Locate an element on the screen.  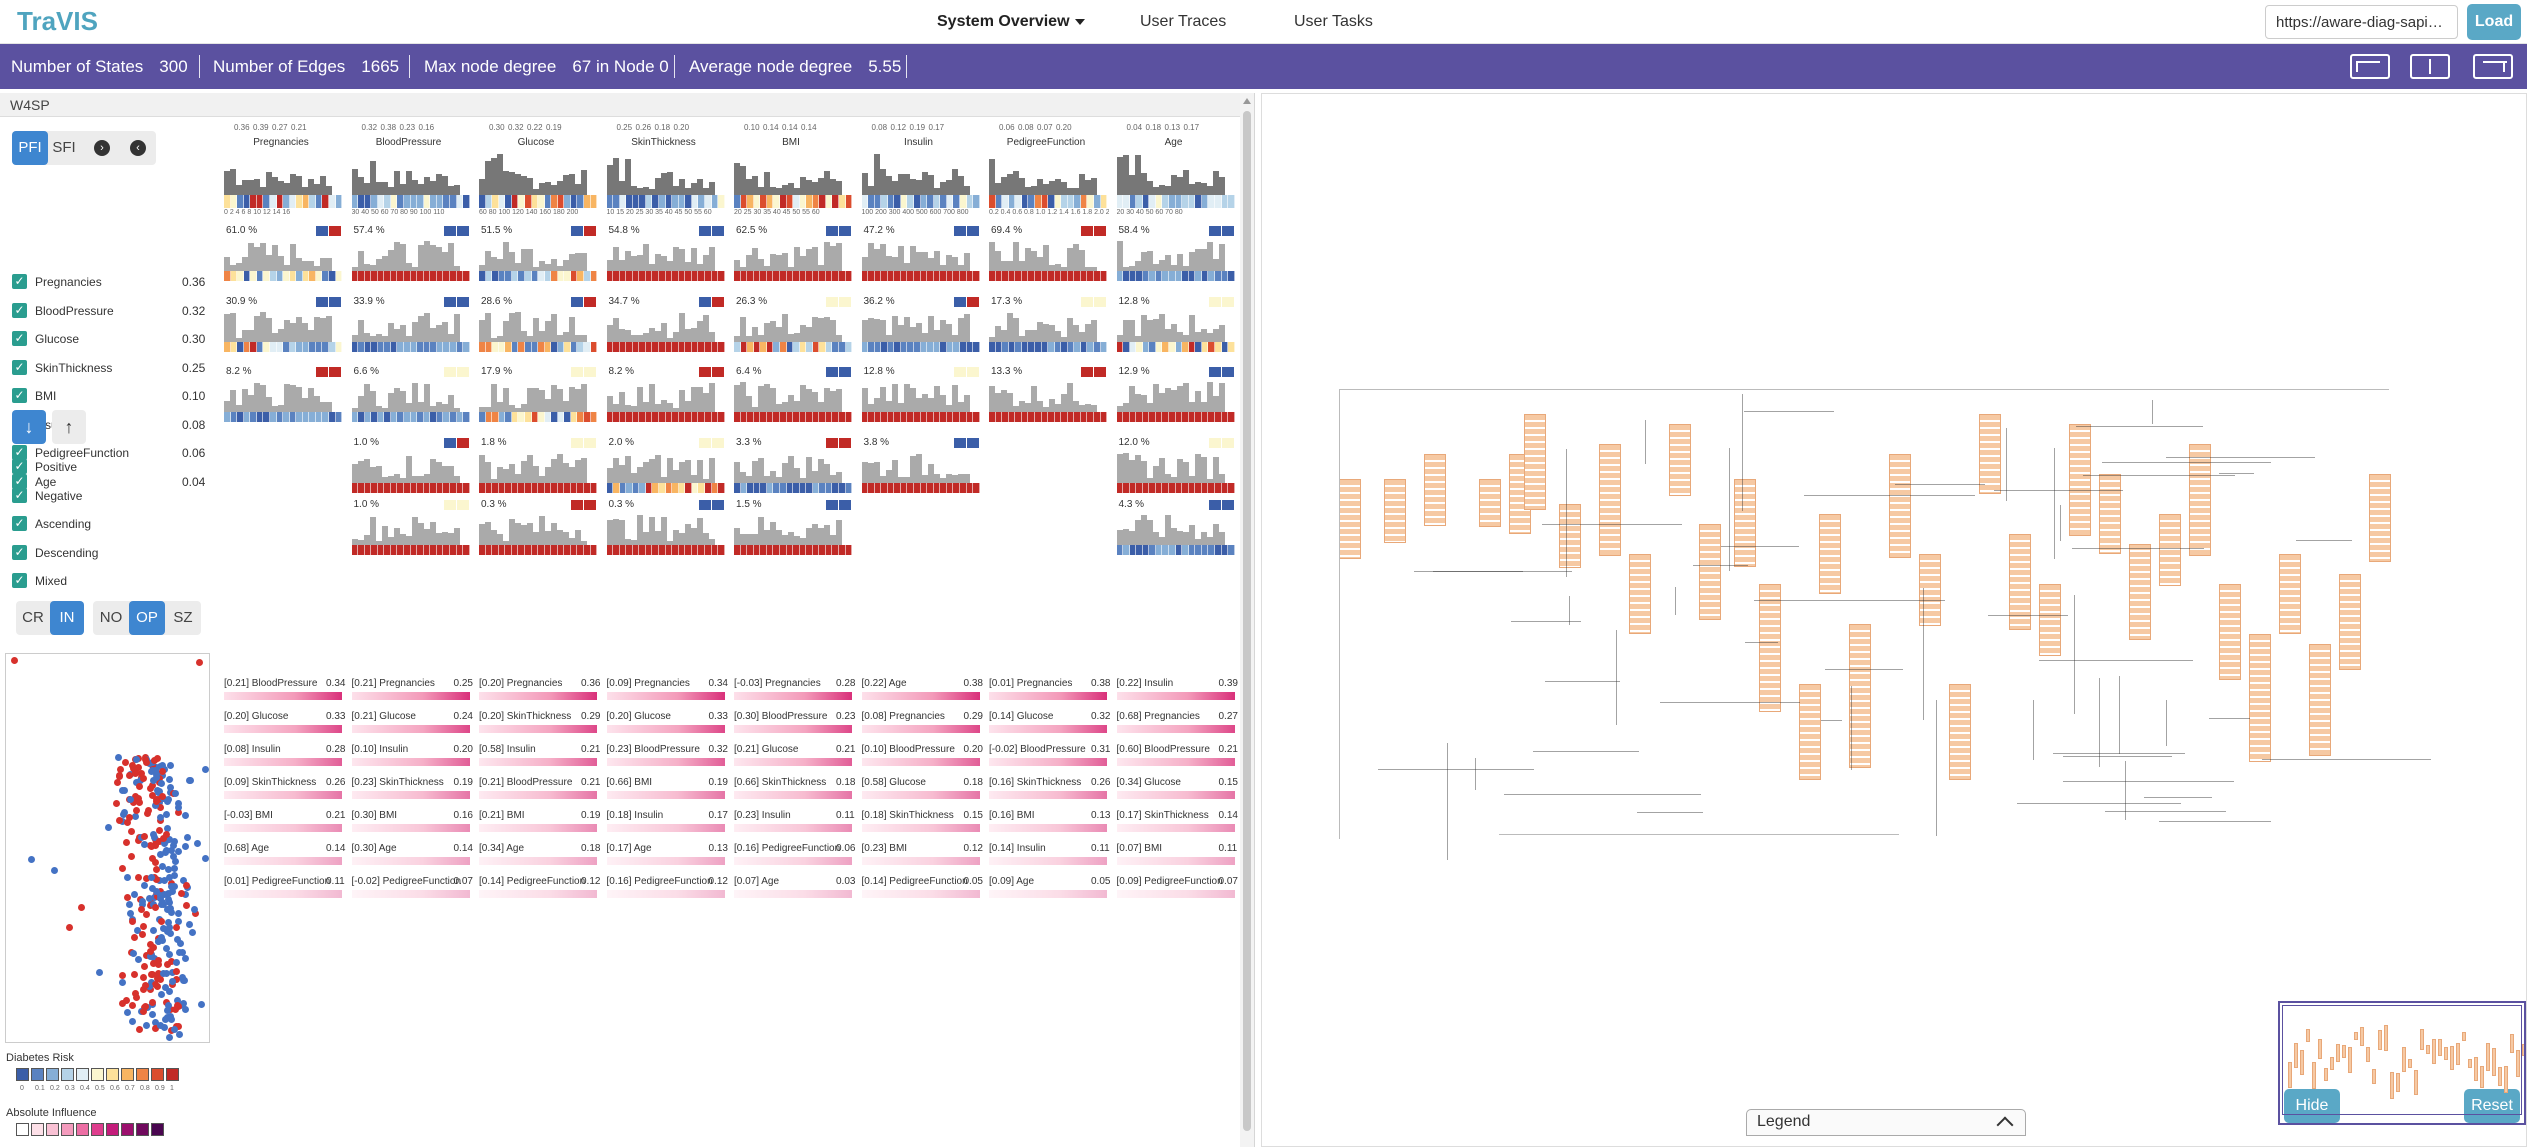
scroll-thumb is located at coordinates (1247, 621).